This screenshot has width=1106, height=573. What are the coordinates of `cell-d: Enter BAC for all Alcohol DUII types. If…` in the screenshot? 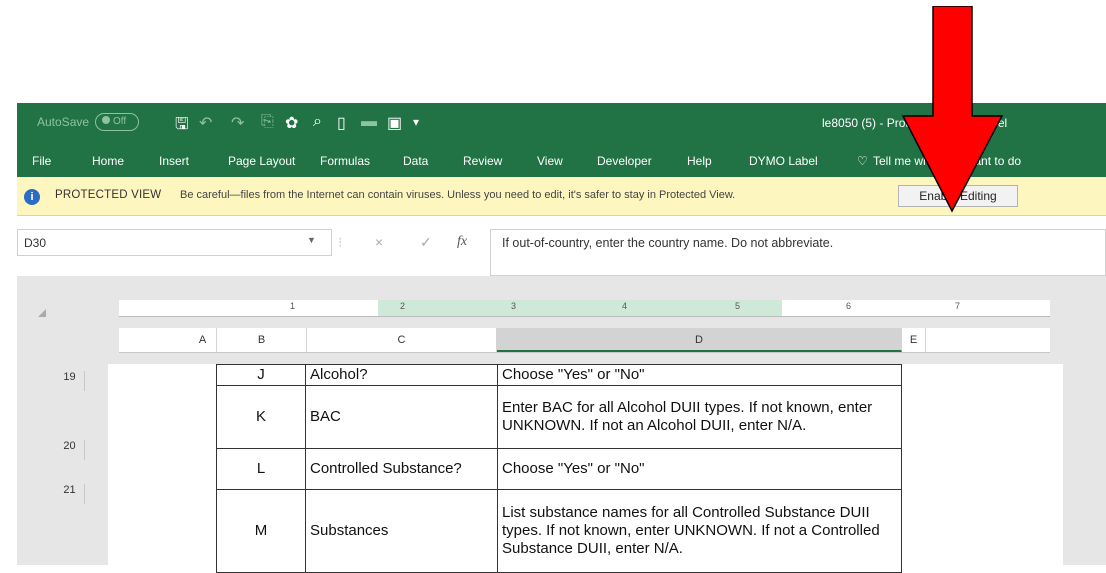 It's located at (699, 417).